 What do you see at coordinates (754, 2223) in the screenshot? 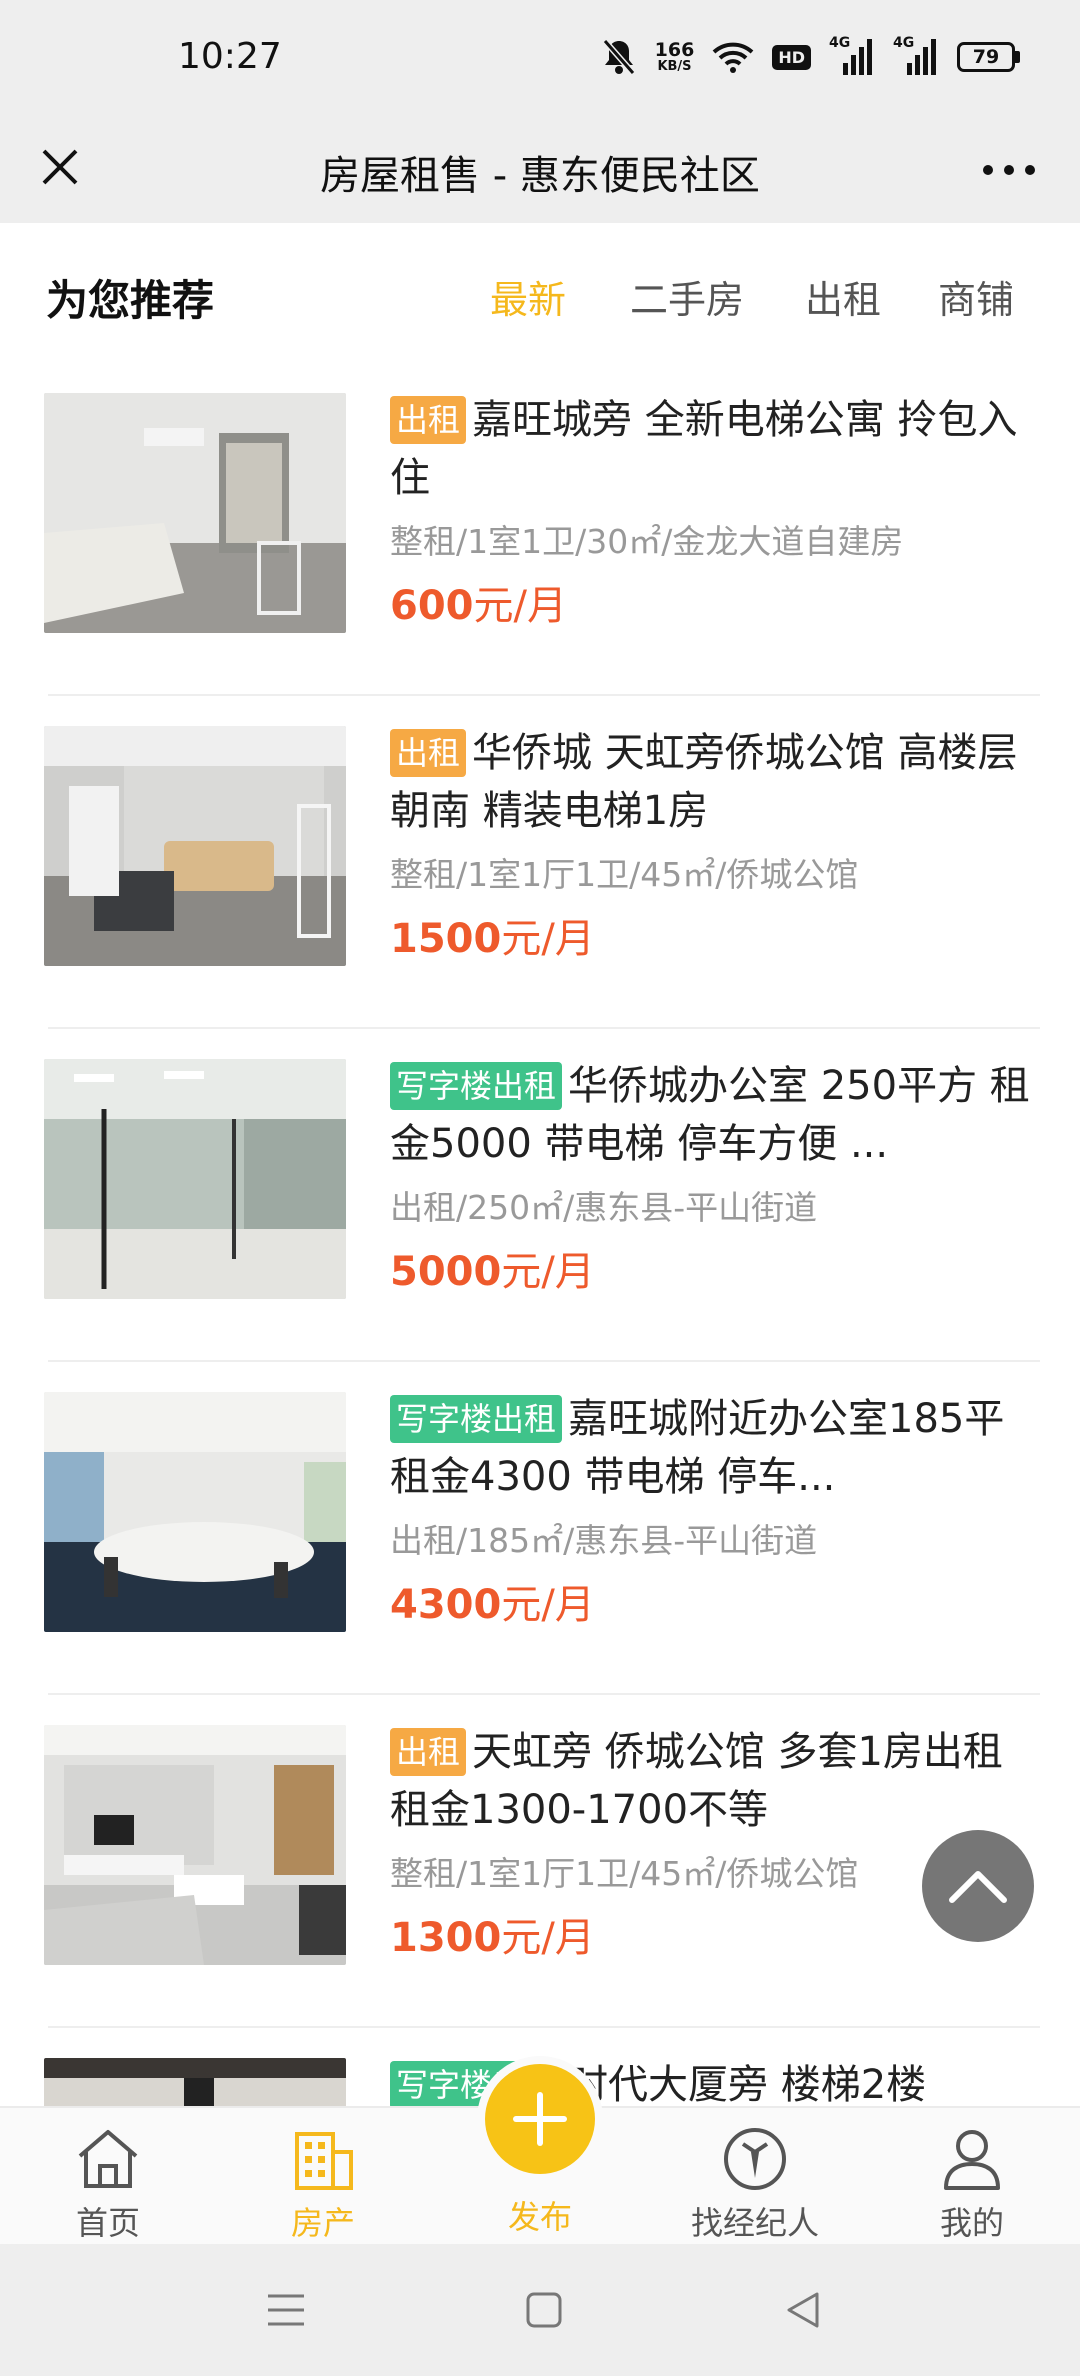
I see `nav-agent-label: 找经纪人` at bounding box center [754, 2223].